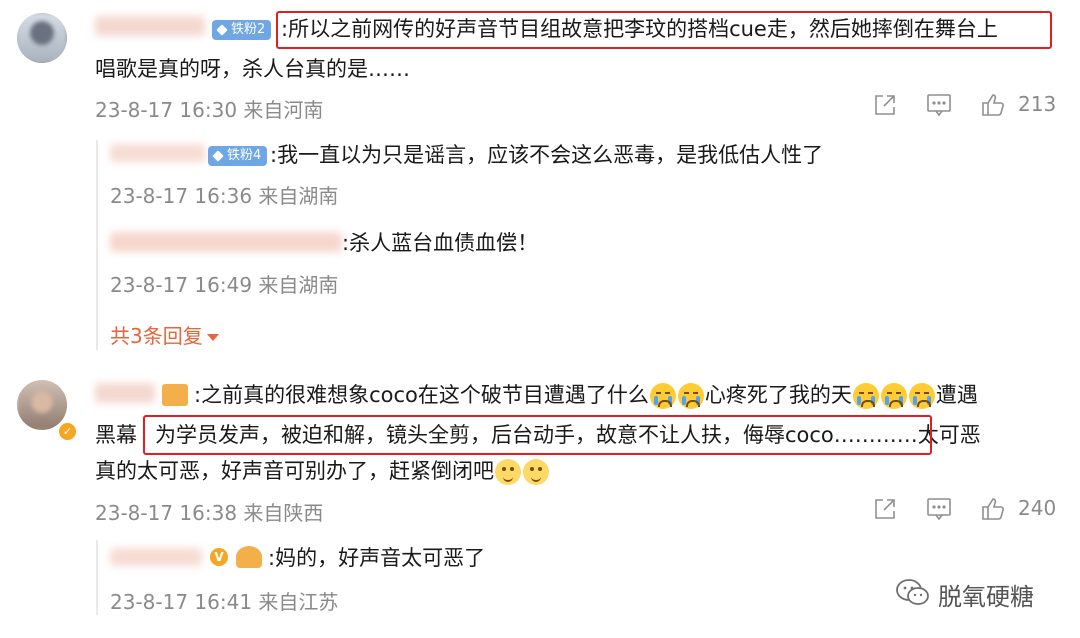  I want to click on reply-text: :我一直以为只是谣言，应该不会这么恶毒，是我低估人性了, so click(547, 155).